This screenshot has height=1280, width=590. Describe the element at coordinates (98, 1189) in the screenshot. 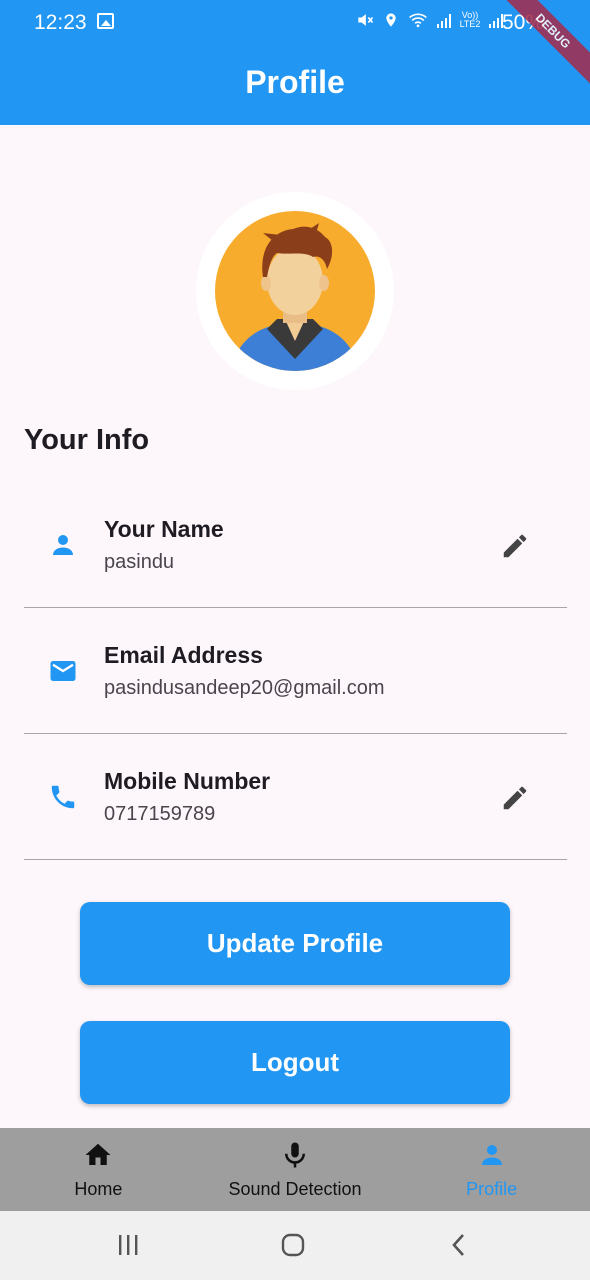

I see `nav-label: Home` at that location.